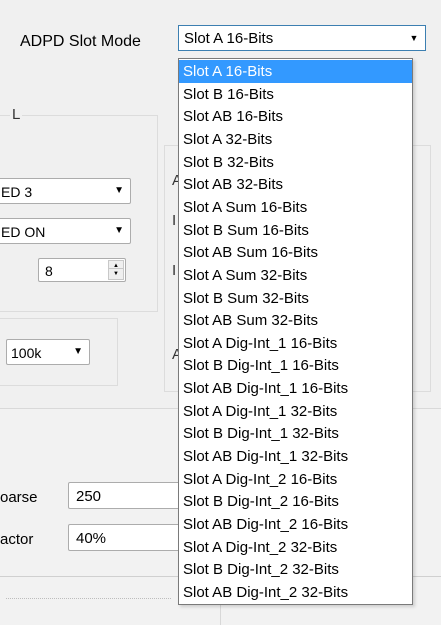  I want to click on dropdown-option: Slot AB Dig-Int_1 32-Bits, so click(295, 456).